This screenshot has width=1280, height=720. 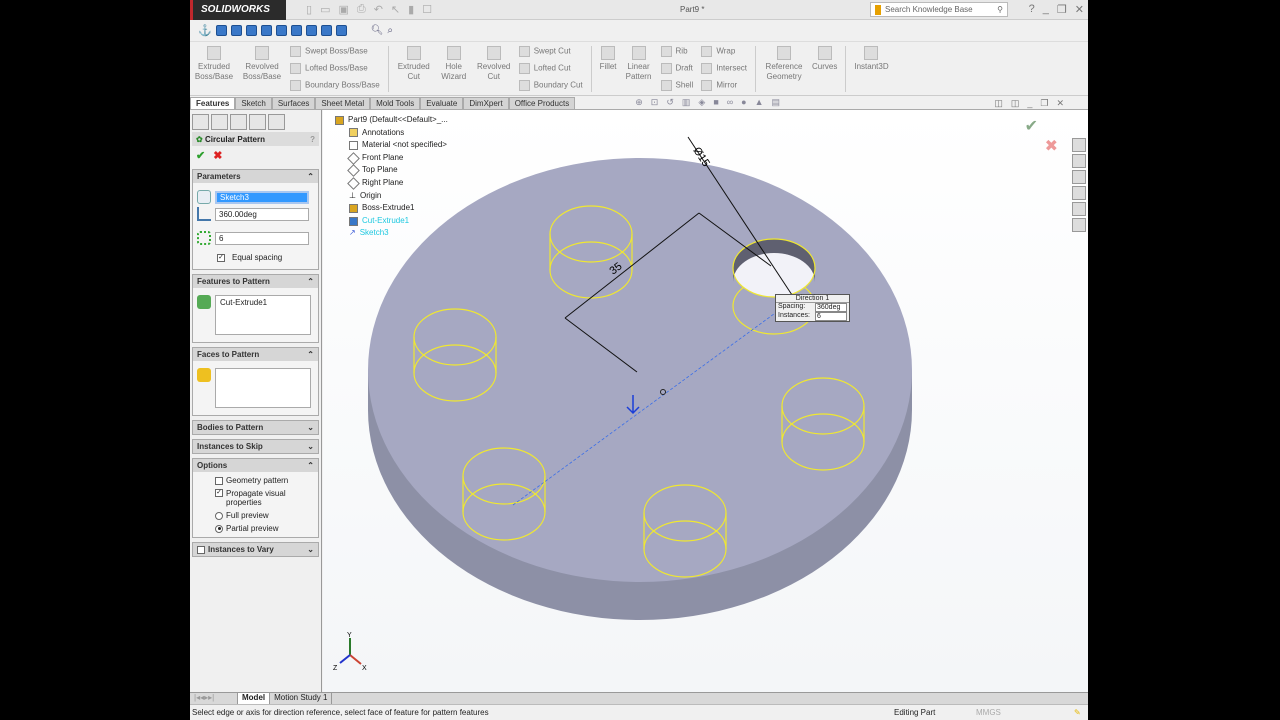 I want to click on lofted-cut-button: Lofted Cut, so click(x=551, y=68).